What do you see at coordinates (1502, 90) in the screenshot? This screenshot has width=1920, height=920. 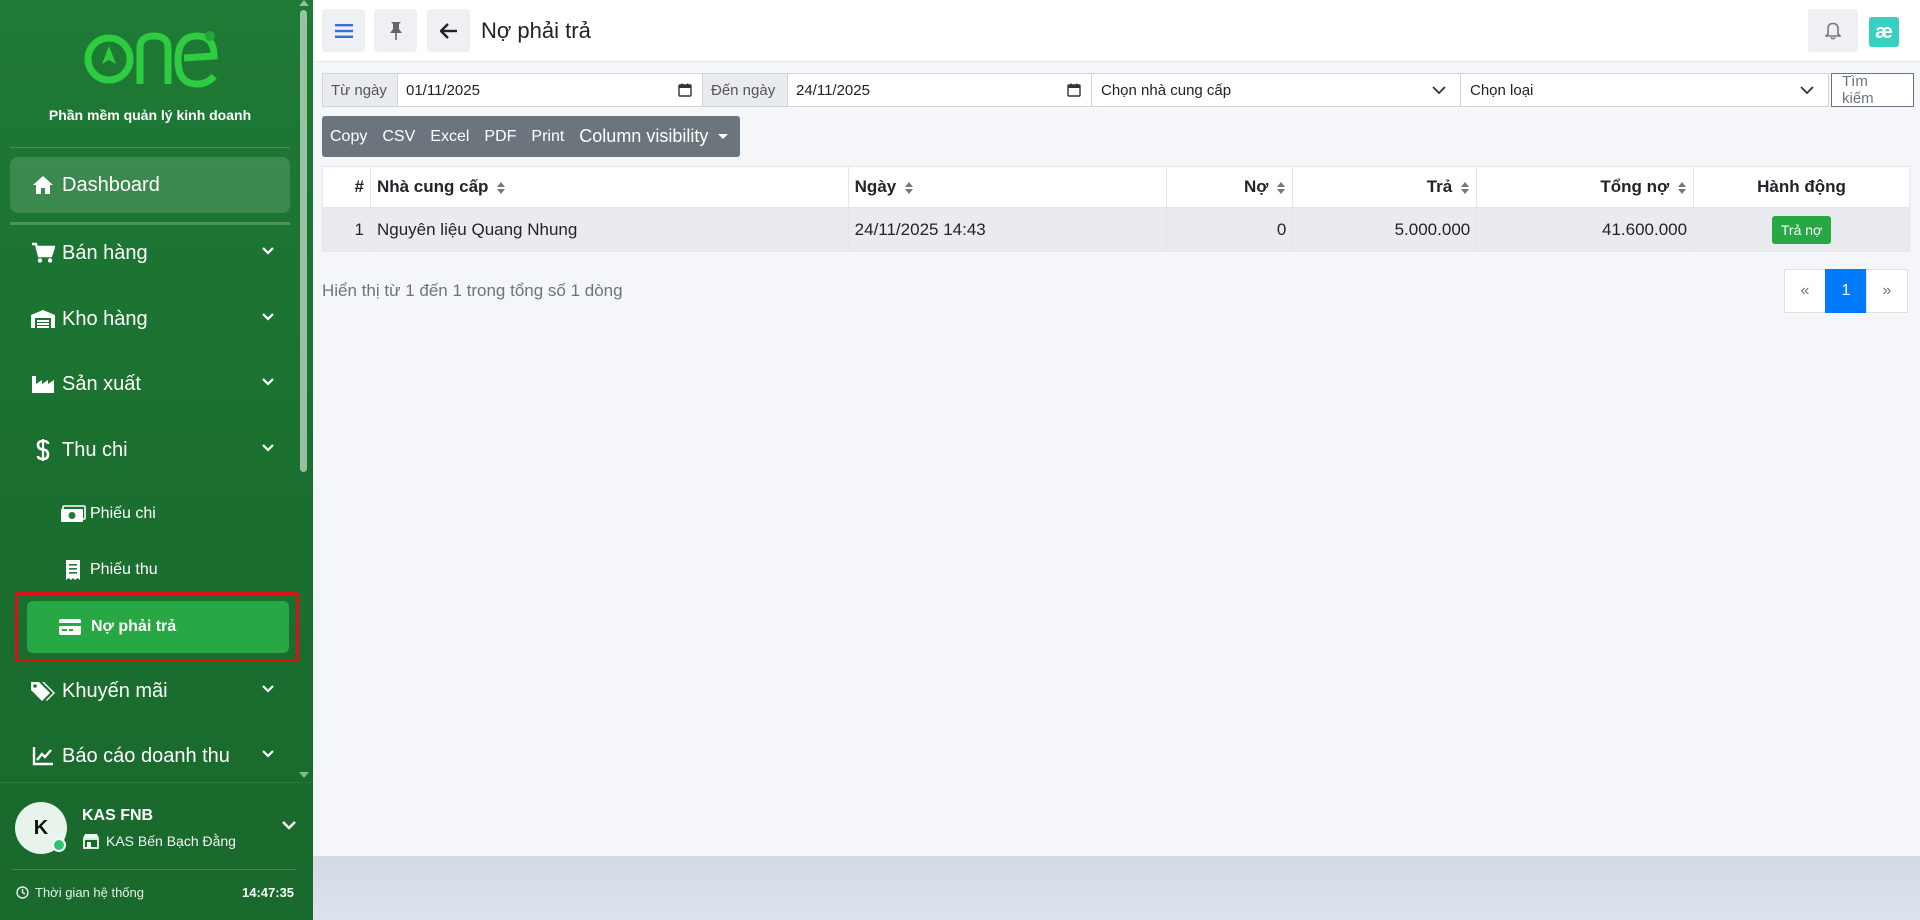 I see `type-placeholder: Chọn loại` at bounding box center [1502, 90].